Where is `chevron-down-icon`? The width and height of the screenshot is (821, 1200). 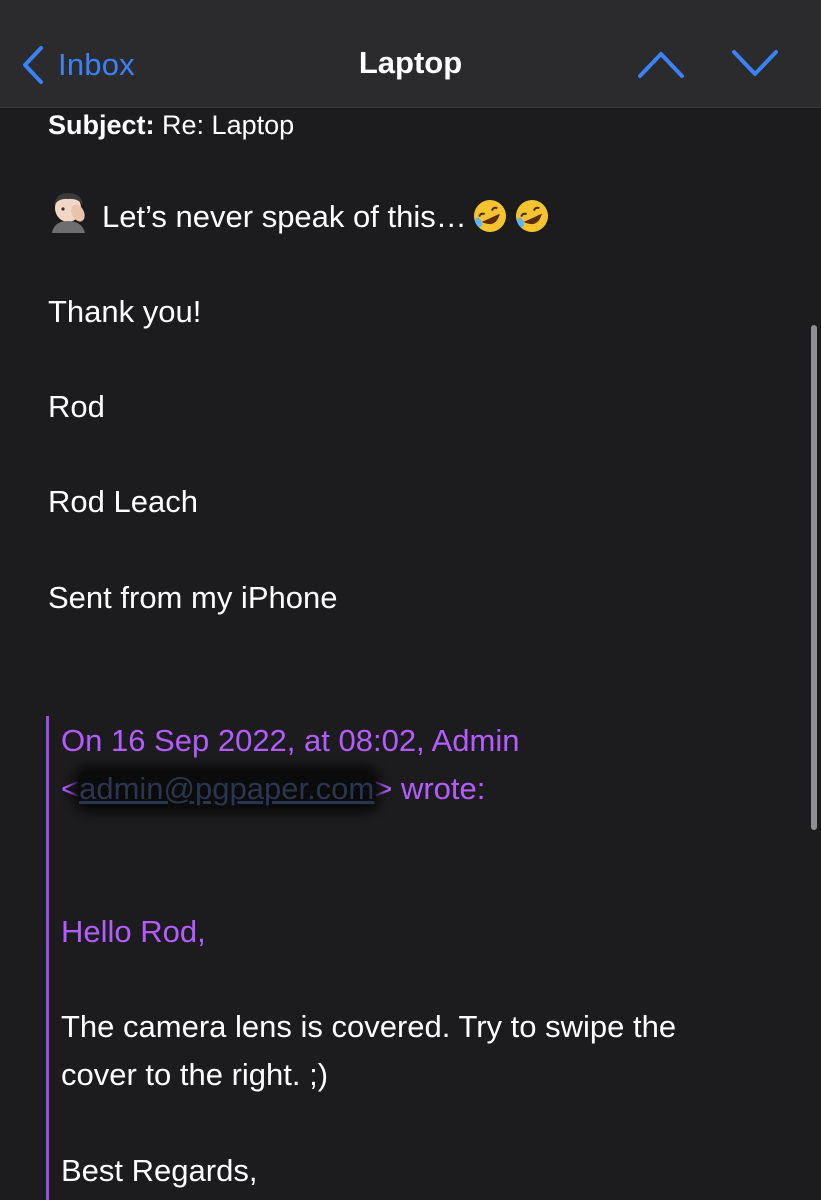 chevron-down-icon is located at coordinates (755, 63).